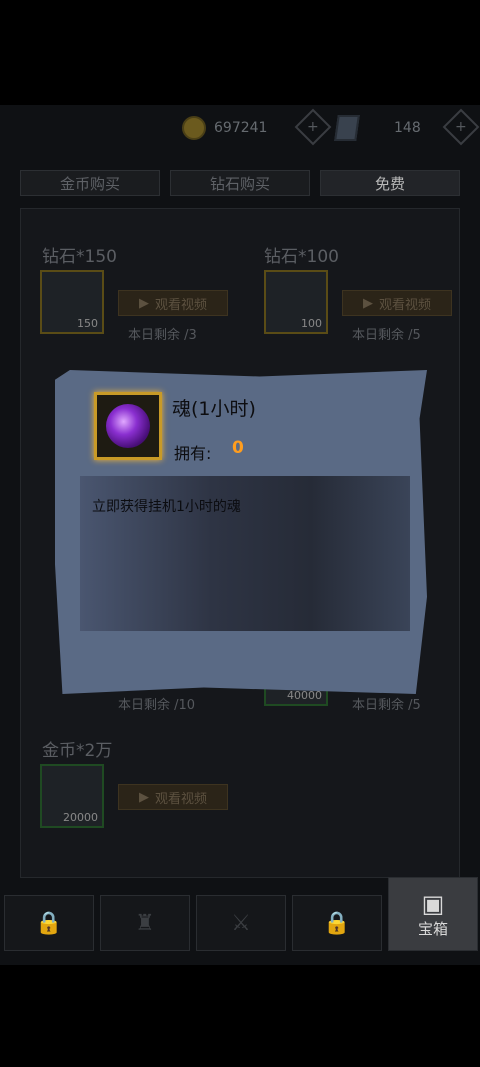 The width and height of the screenshot is (480, 1067). Describe the element at coordinates (162, 335) in the screenshot. I see `remaining-count: 本日剩余 /3` at that location.